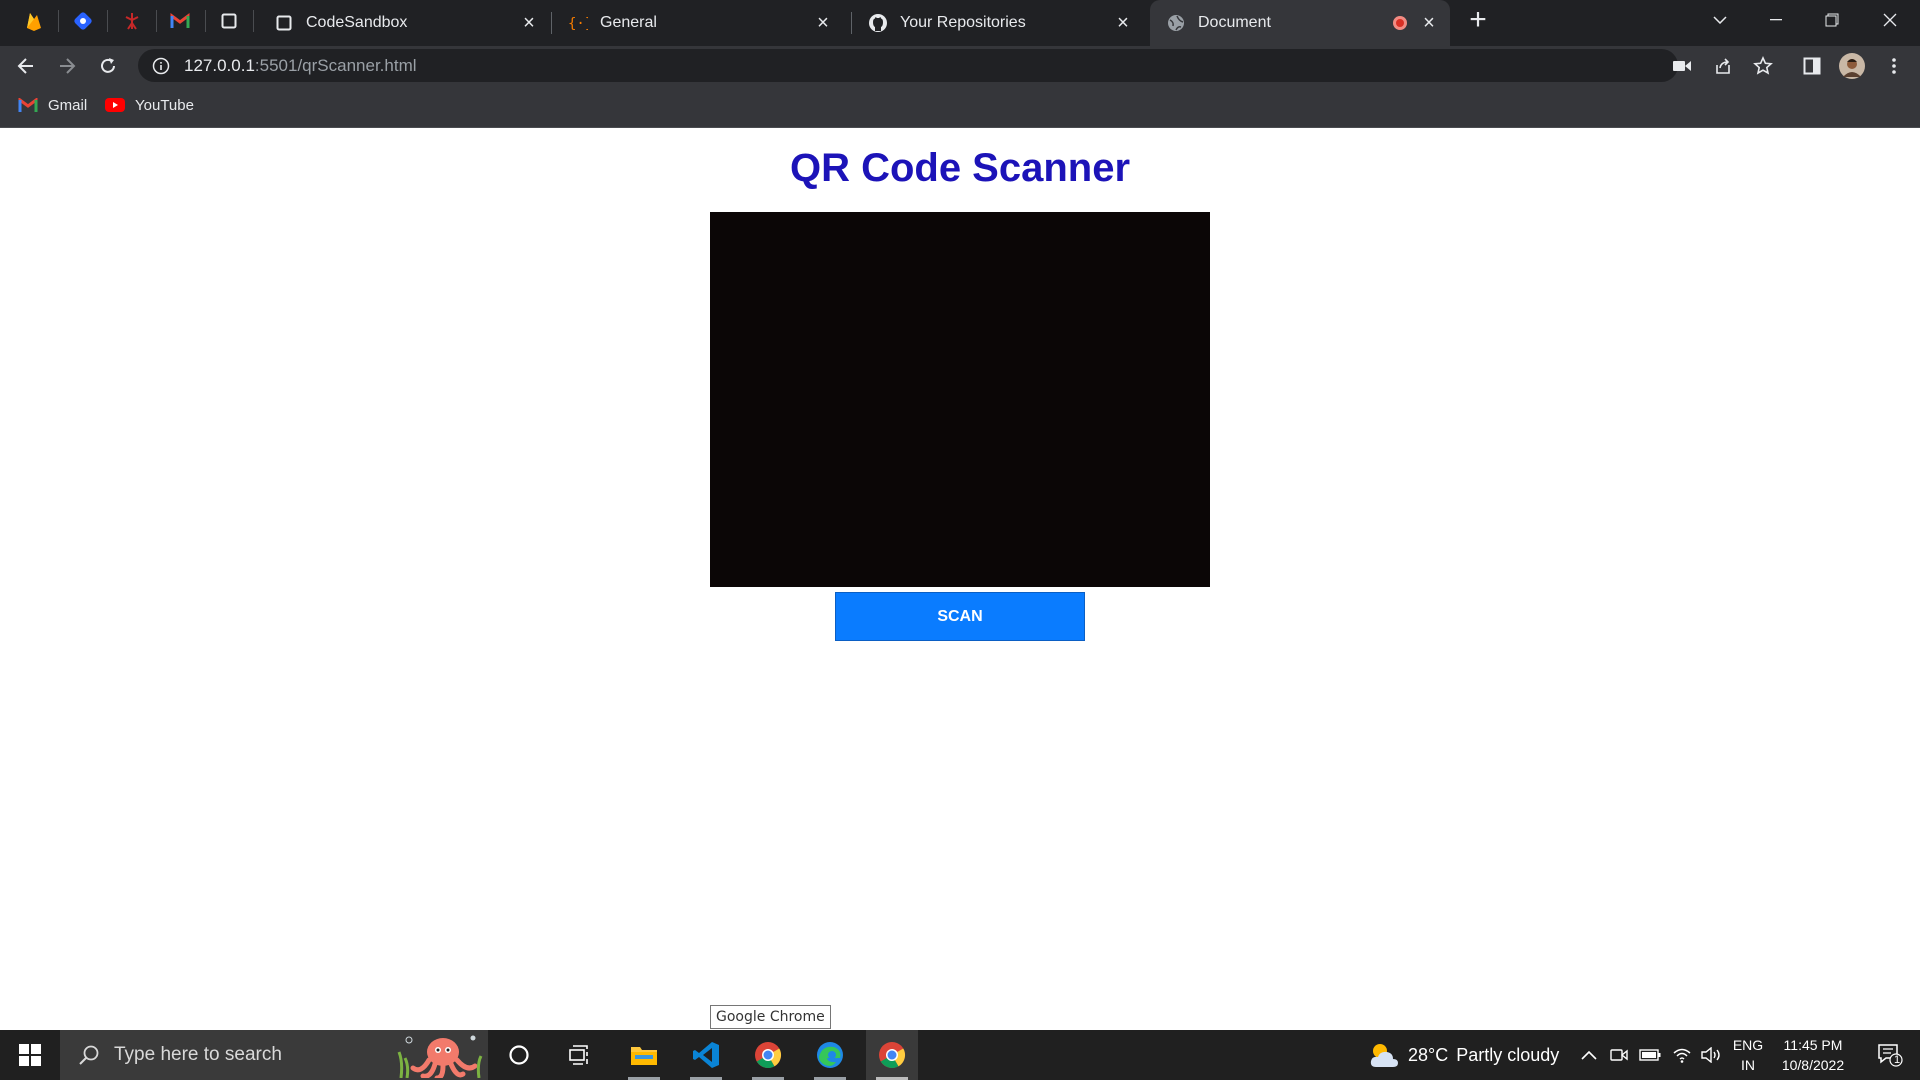 The width and height of the screenshot is (1920, 1080). I want to click on figure-logo-icon, so click(132, 21).